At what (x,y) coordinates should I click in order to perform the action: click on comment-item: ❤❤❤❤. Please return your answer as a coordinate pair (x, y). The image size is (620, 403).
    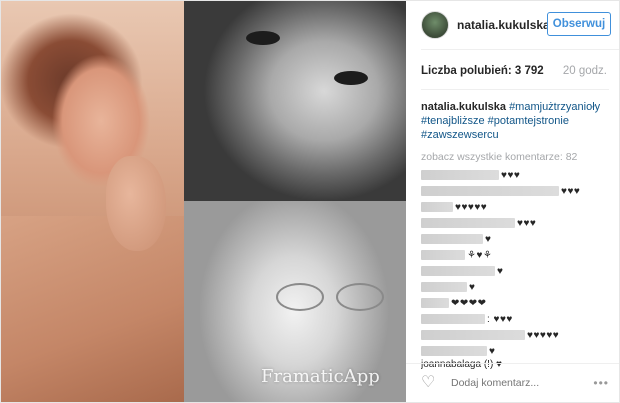
    Looking at the image, I should click on (520, 303).